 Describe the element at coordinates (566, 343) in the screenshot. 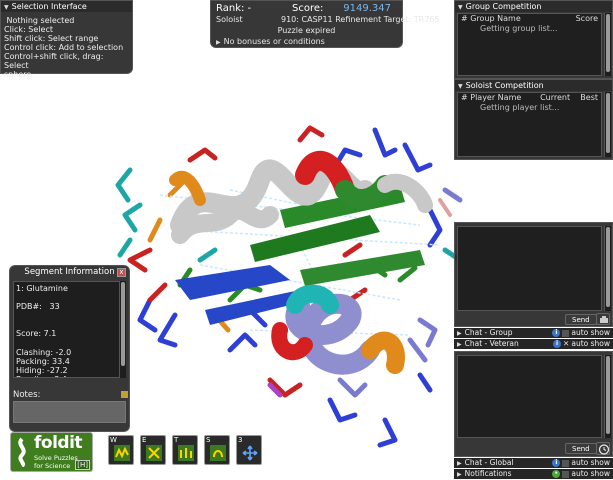

I see `close-x-icon: ✕` at that location.